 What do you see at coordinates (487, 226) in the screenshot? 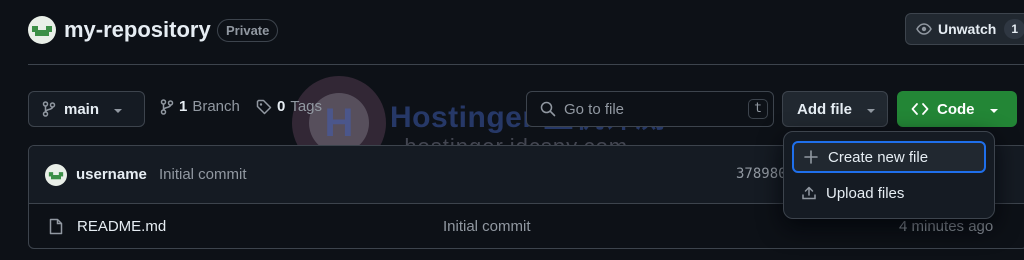
I see `file-commit-message: Initial commit` at bounding box center [487, 226].